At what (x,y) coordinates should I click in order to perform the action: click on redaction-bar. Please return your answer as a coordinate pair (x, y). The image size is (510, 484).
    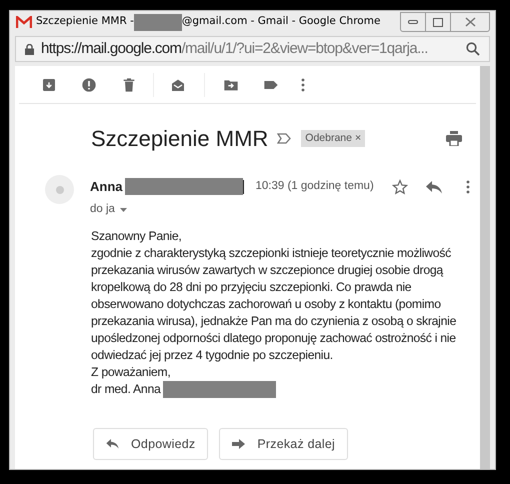
    Looking at the image, I should click on (158, 22).